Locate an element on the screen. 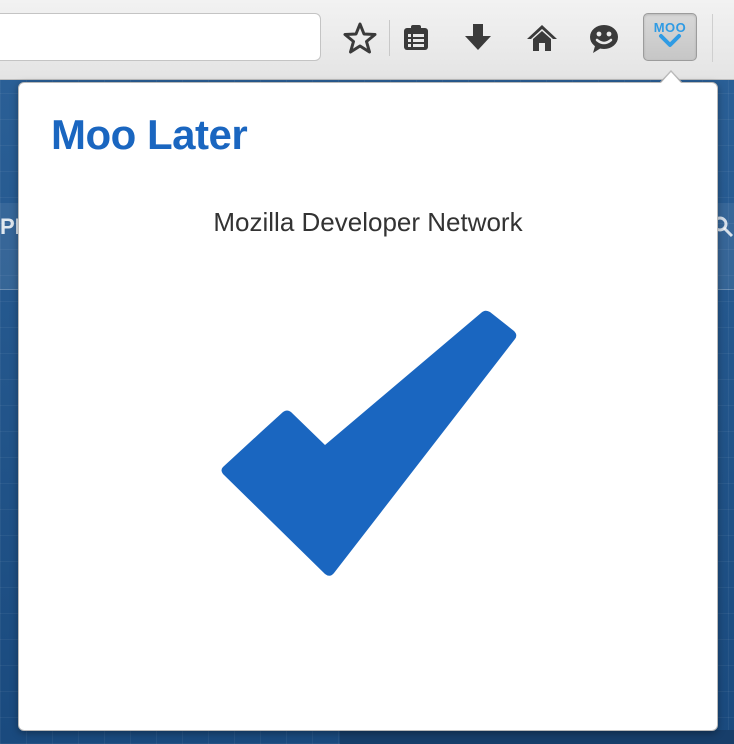  downloads-icon is located at coordinates (478, 38).